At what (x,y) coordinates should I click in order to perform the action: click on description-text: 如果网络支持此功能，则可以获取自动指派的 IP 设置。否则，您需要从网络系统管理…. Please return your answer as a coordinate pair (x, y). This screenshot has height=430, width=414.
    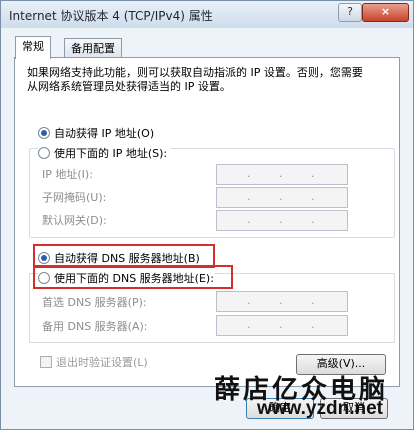
    Looking at the image, I should click on (195, 79).